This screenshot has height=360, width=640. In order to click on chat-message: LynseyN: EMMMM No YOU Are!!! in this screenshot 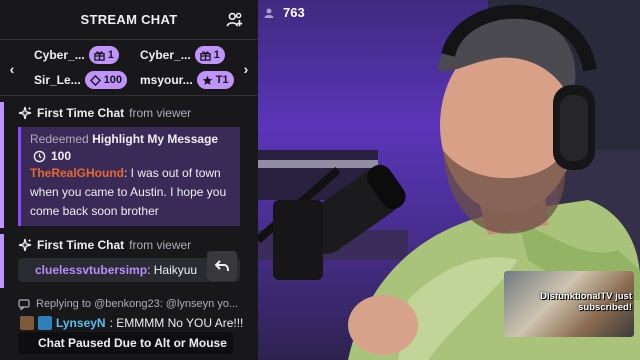, I will do `click(131, 323)`.